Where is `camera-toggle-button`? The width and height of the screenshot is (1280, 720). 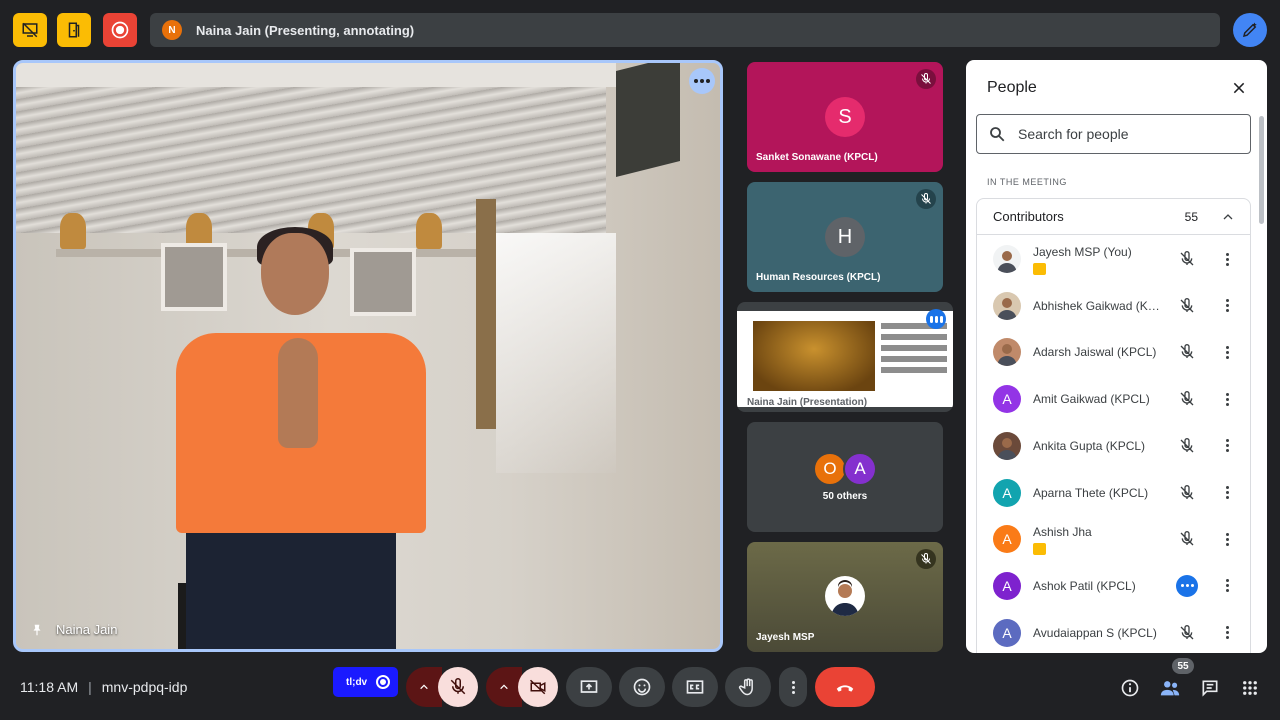 camera-toggle-button is located at coordinates (538, 687).